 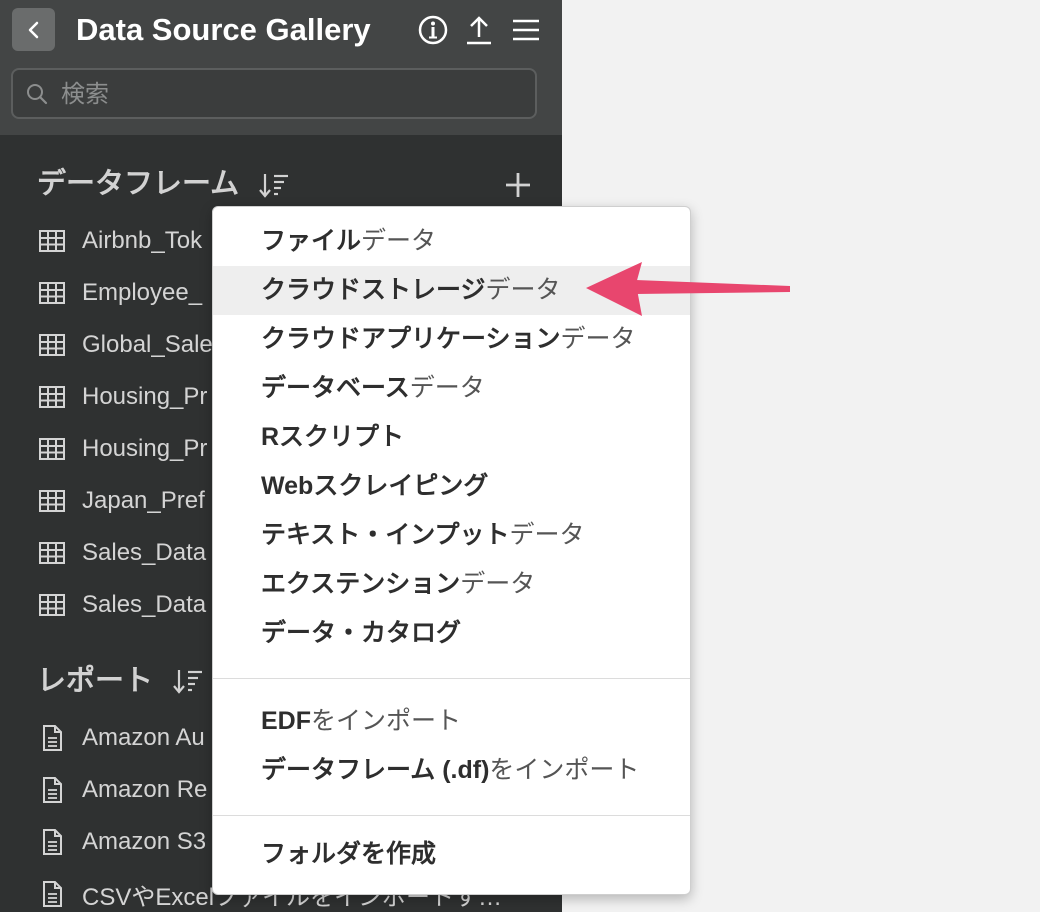 What do you see at coordinates (37, 94) in the screenshot?
I see `search-icon` at bounding box center [37, 94].